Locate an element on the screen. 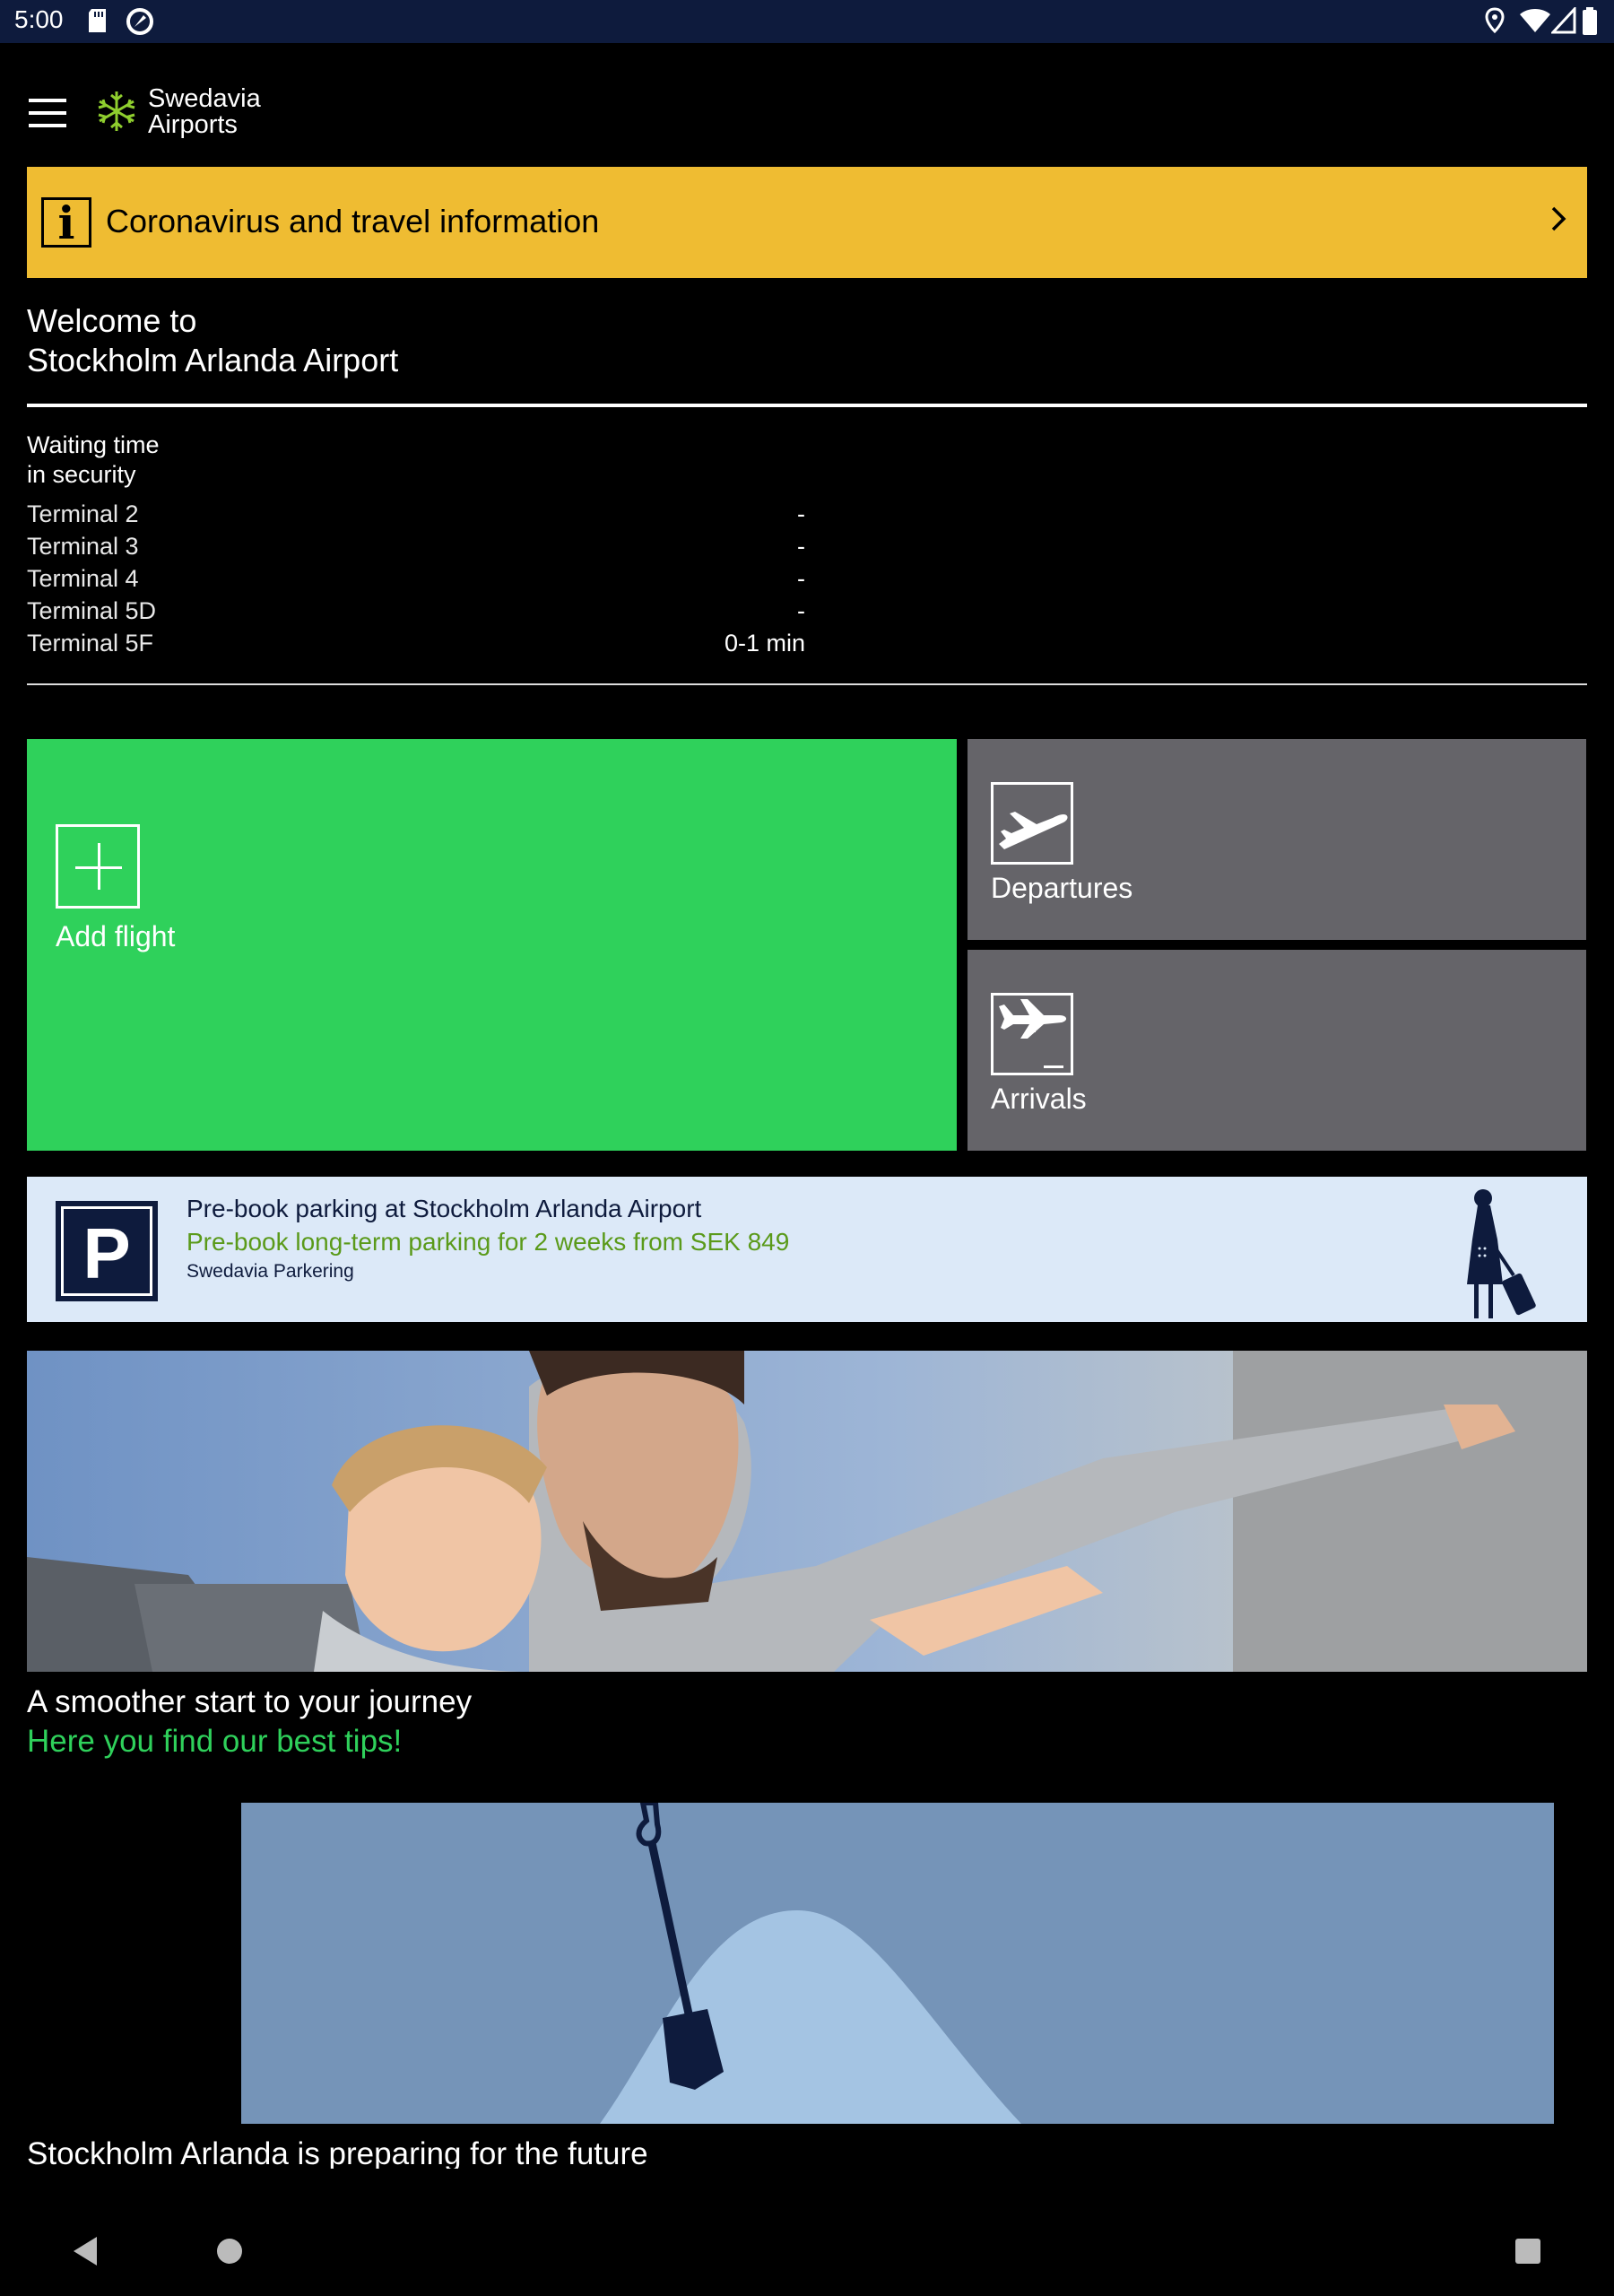 This screenshot has width=1614, height=2296. parking-icon: P is located at coordinates (107, 1251).